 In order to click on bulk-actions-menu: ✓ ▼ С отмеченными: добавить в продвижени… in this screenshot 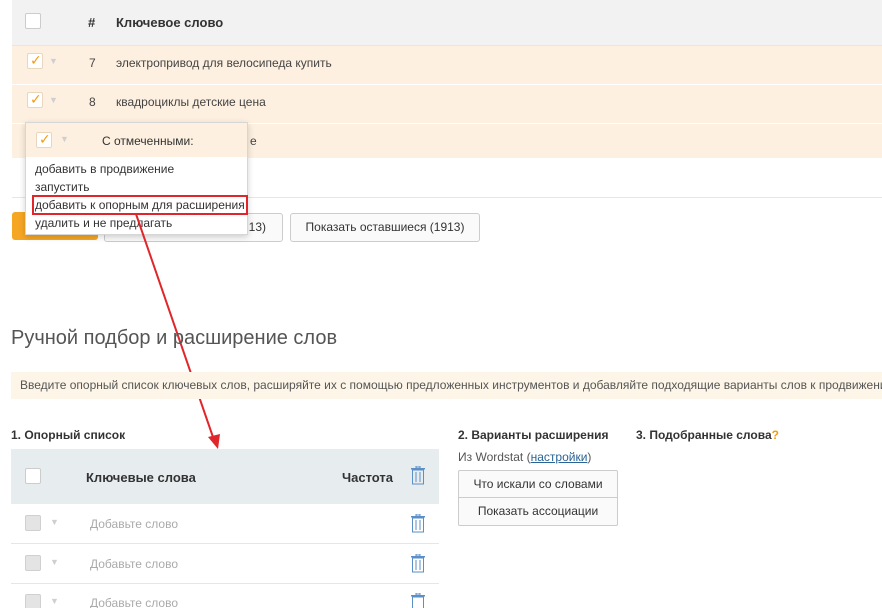, I will do `click(136, 178)`.